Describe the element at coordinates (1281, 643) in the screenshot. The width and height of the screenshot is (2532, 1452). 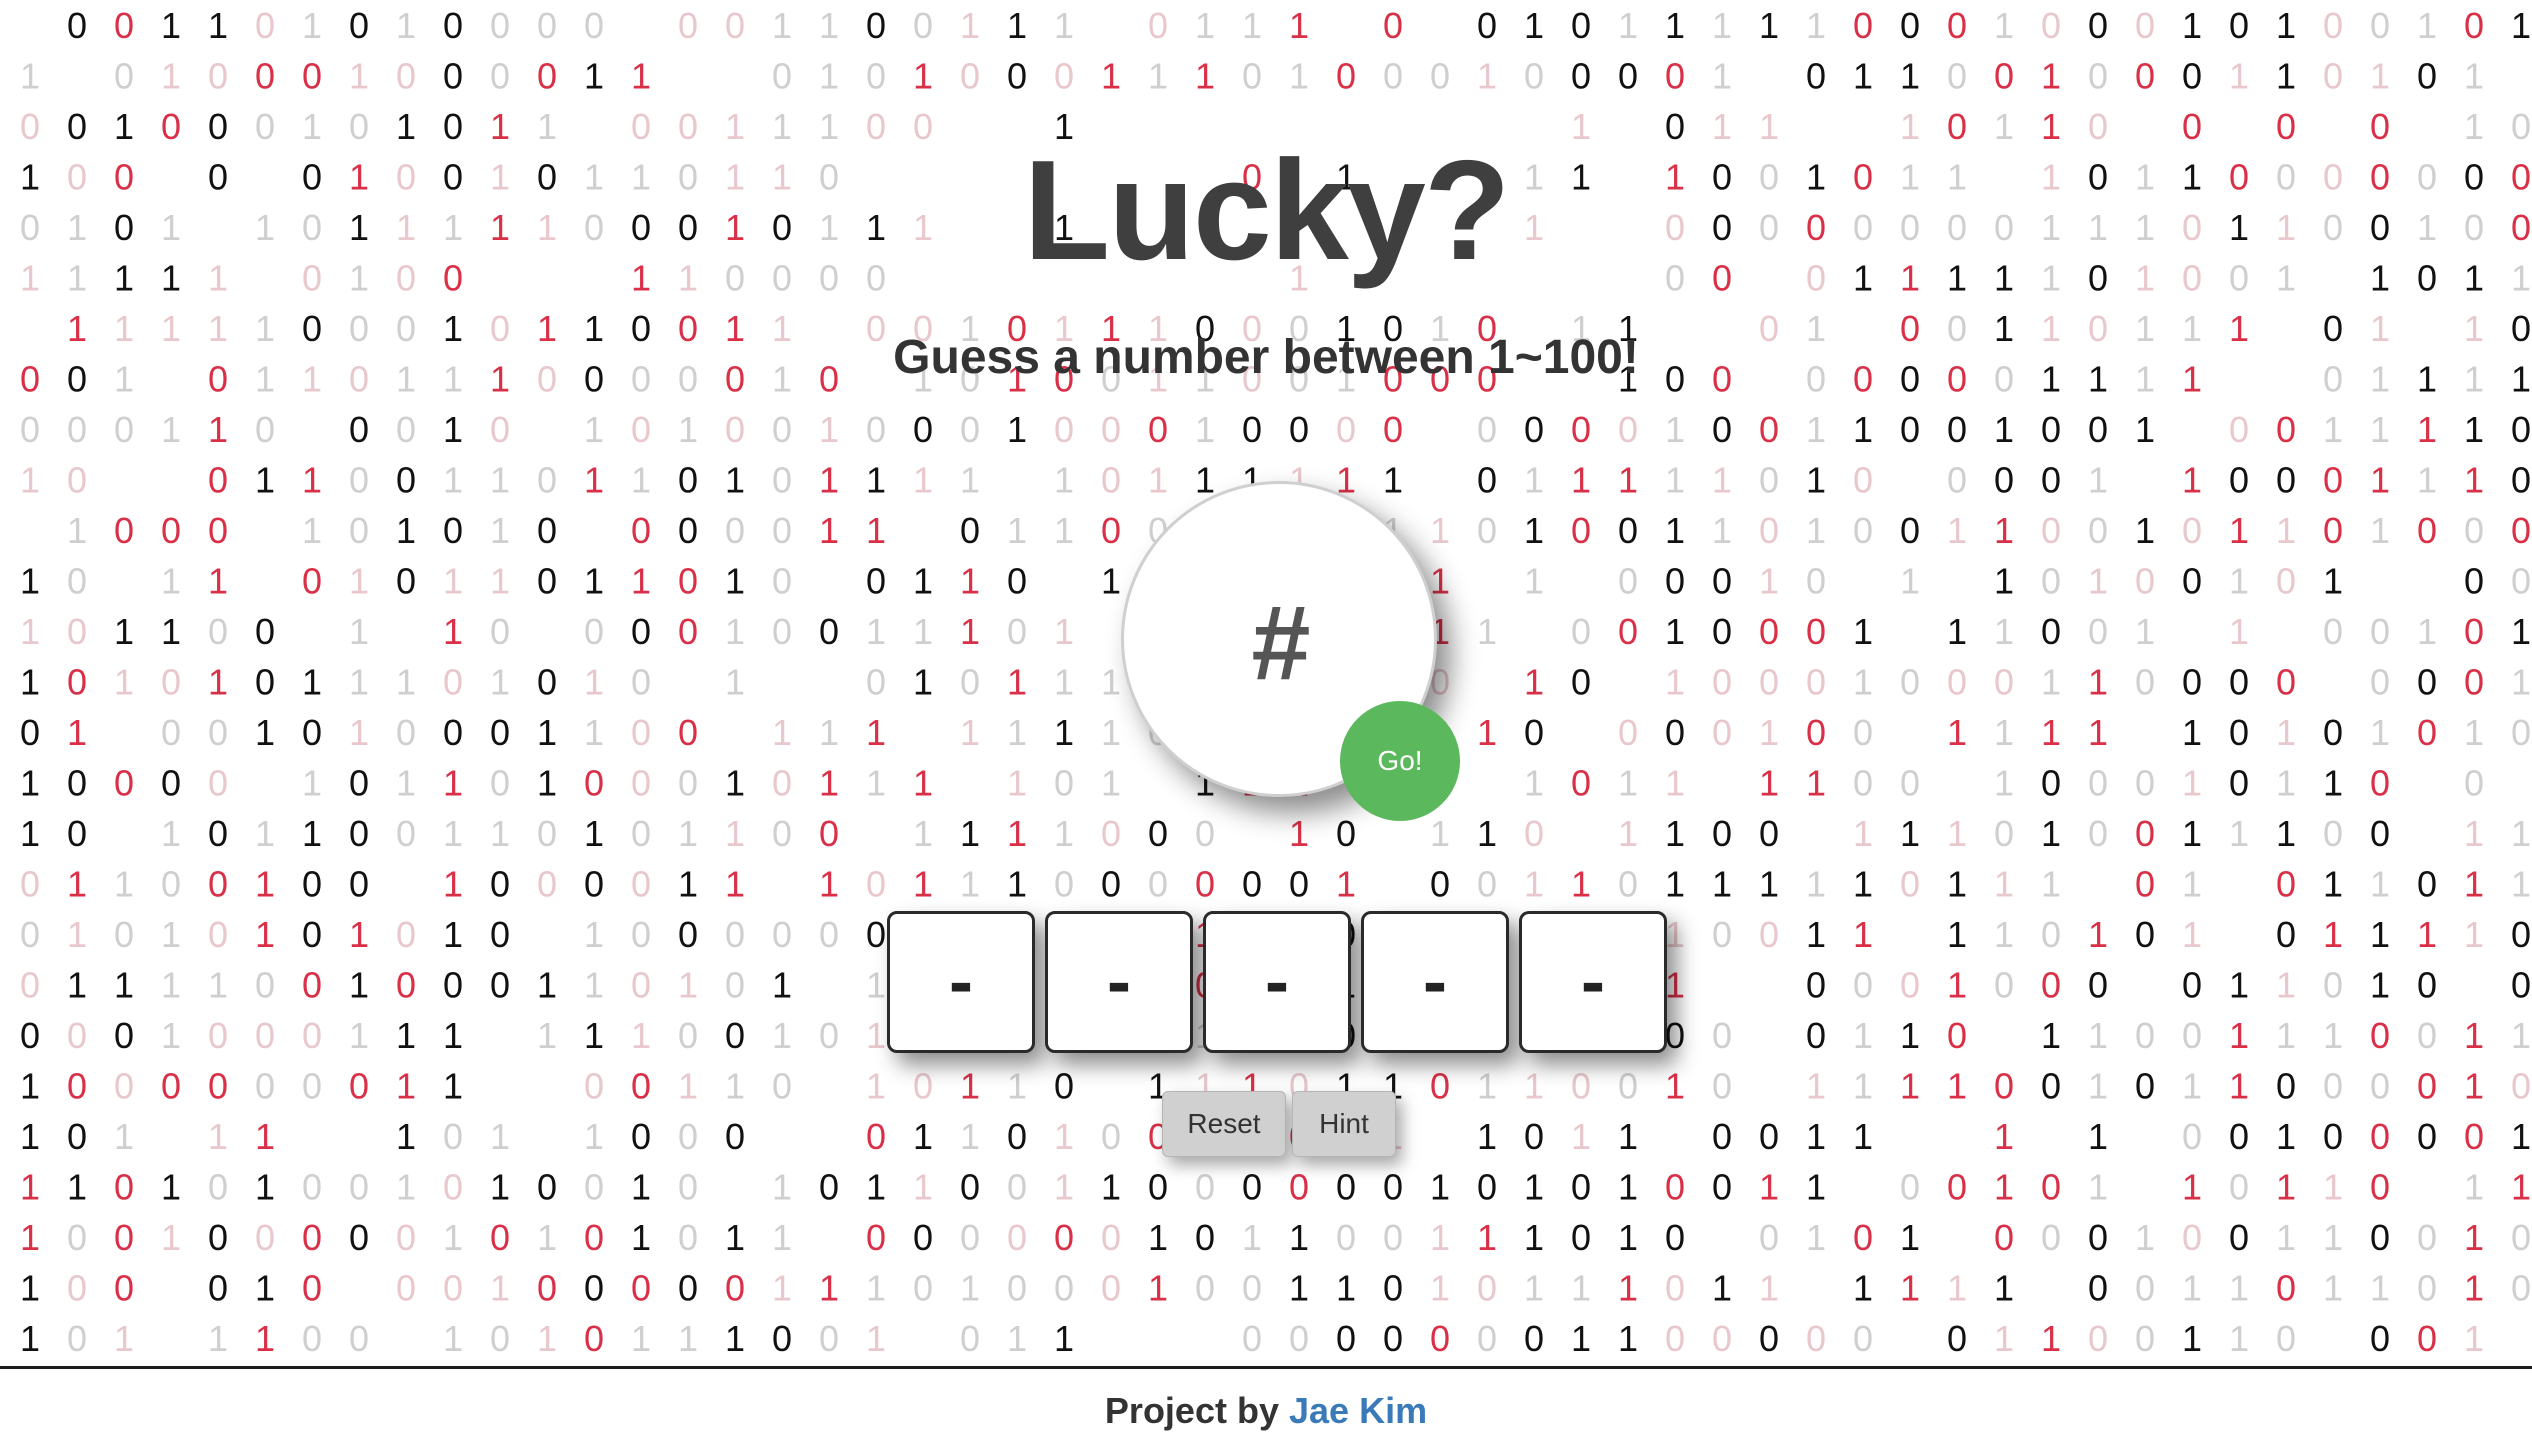
I see `guess-input` at that location.